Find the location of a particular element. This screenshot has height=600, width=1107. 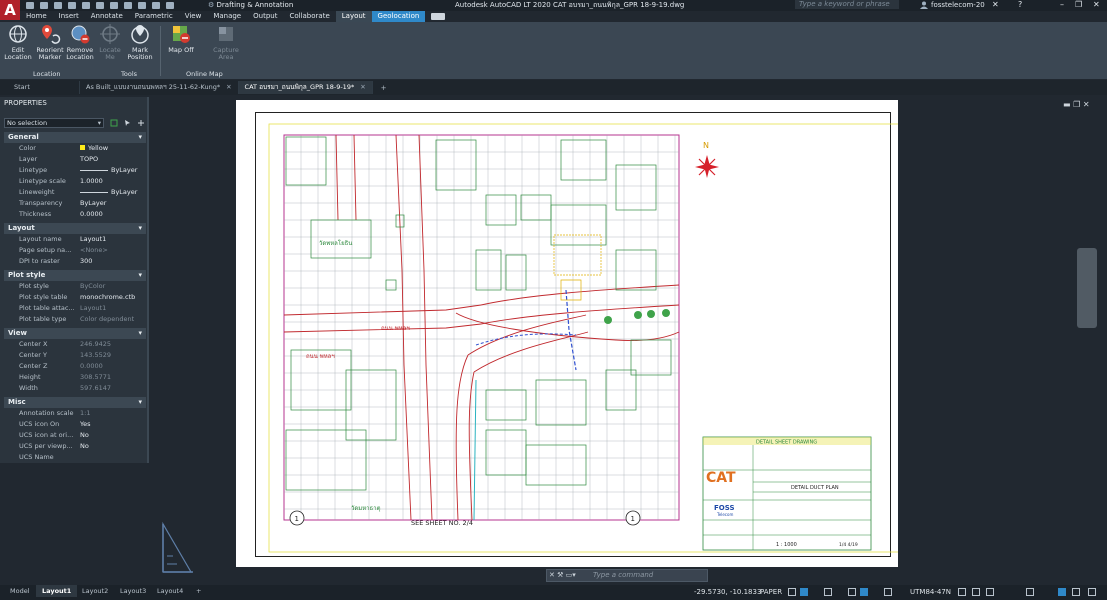

capture-area-button: Capture Area is located at coordinates (226, 42).